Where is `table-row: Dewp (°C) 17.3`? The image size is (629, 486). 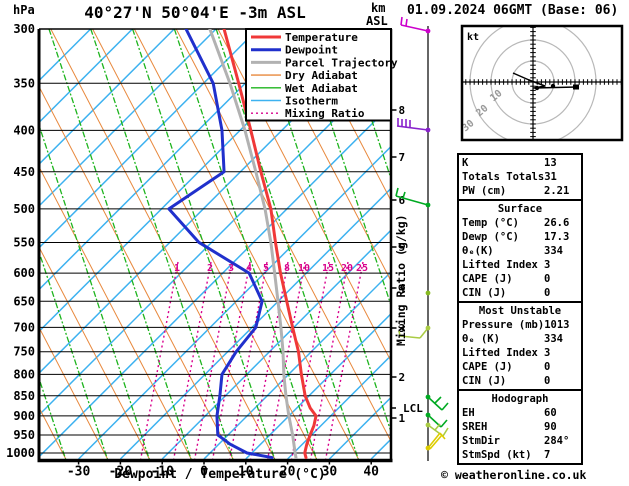 table-row: Dewp (°C) 17.3 is located at coordinates (520, 237).